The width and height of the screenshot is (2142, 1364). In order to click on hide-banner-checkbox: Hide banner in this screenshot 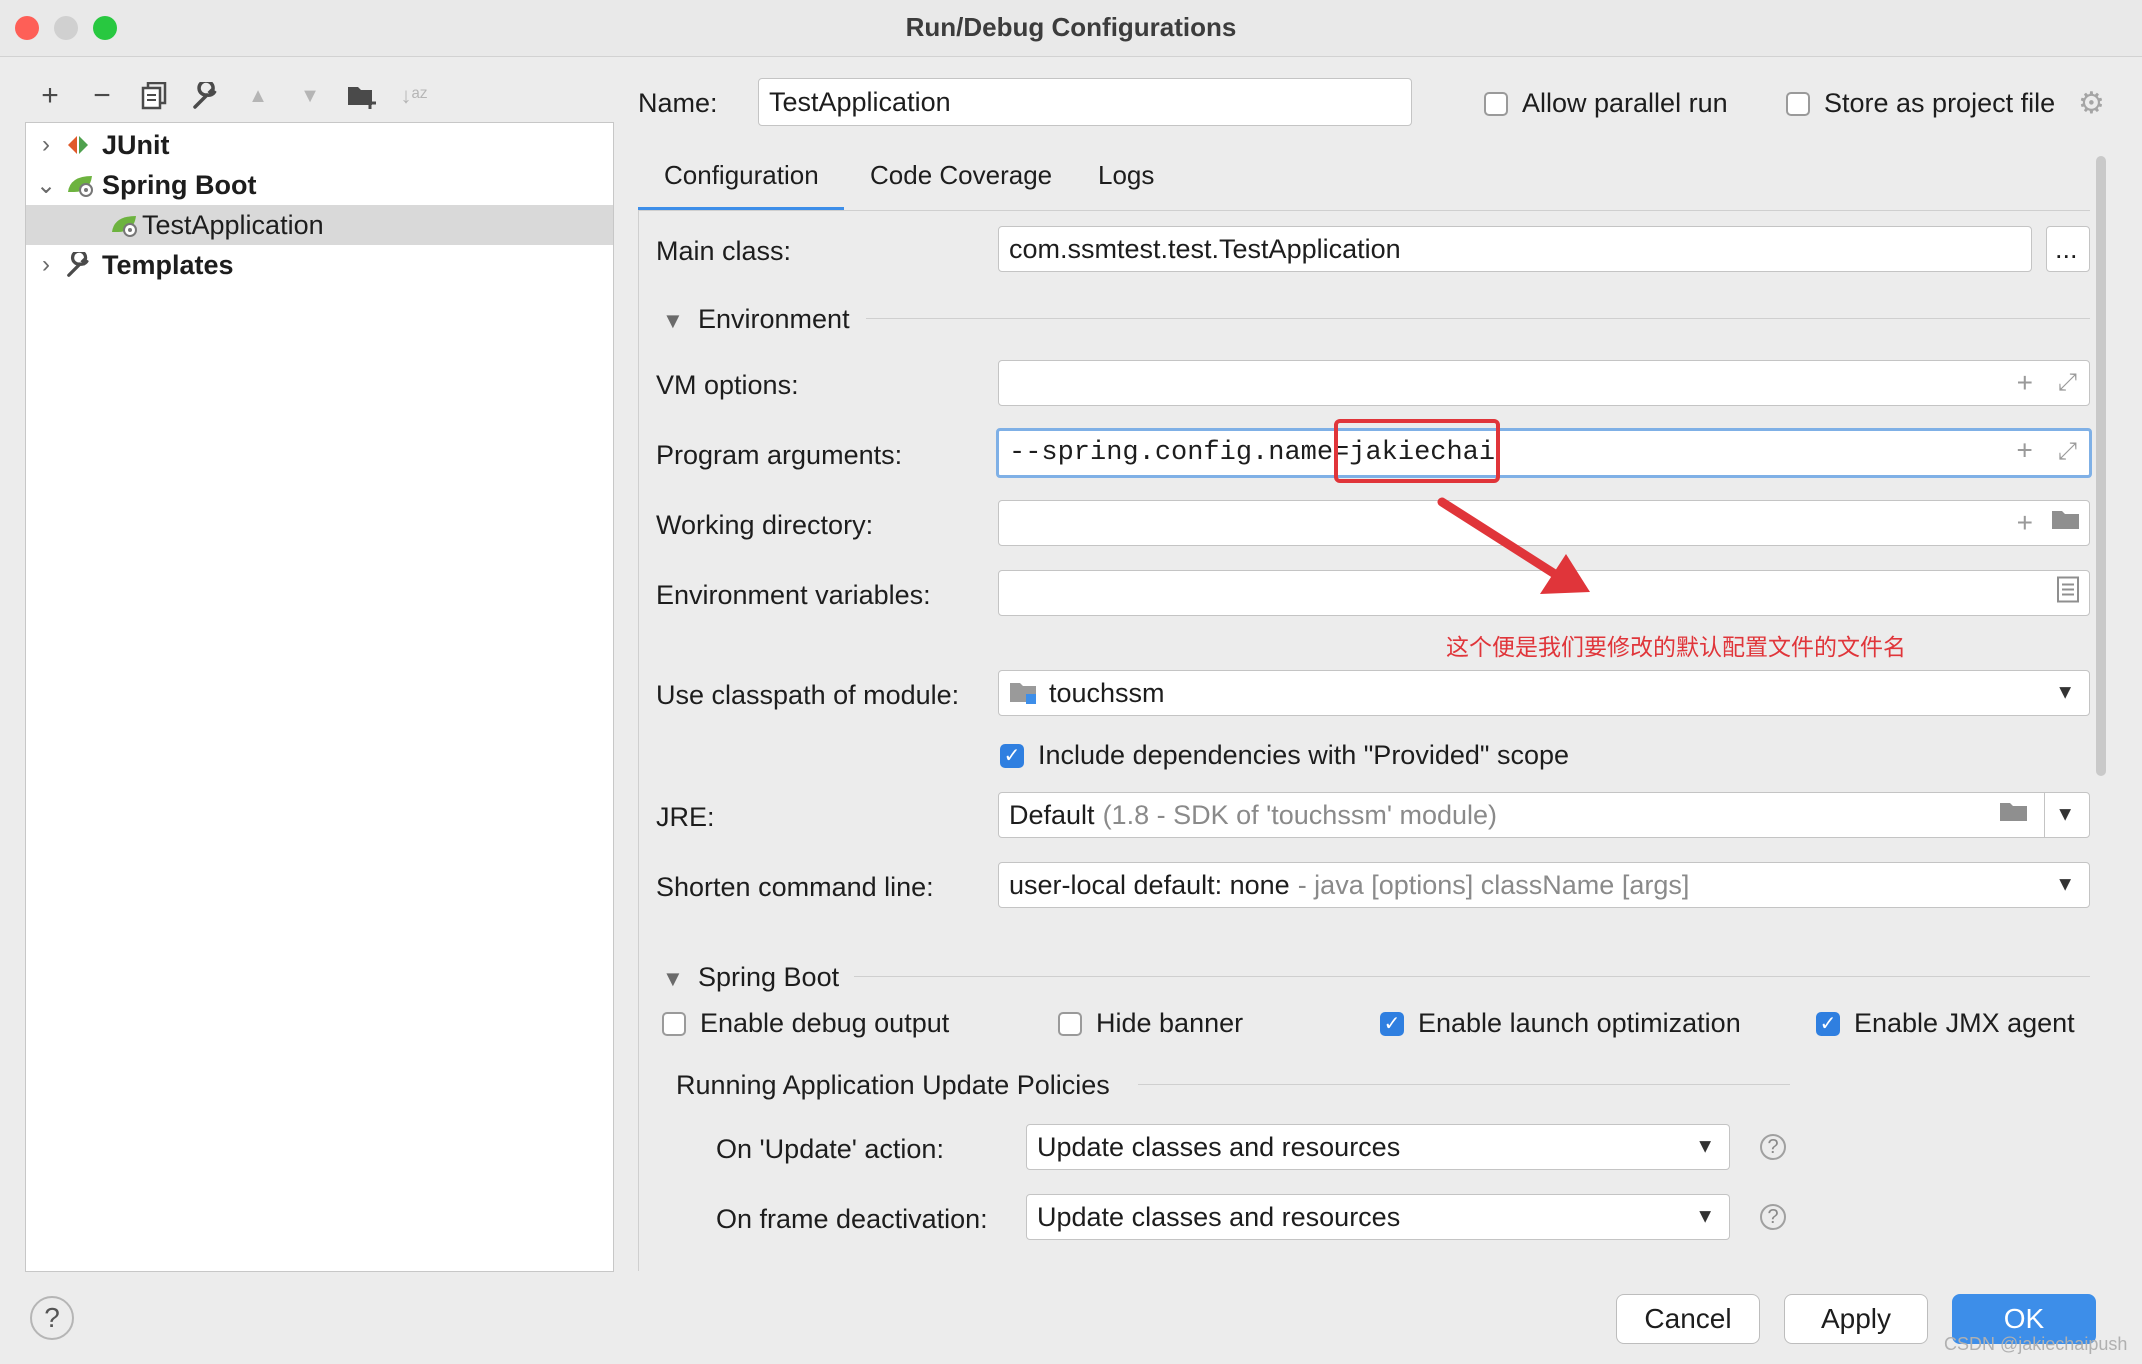, I will do `click(1150, 1023)`.